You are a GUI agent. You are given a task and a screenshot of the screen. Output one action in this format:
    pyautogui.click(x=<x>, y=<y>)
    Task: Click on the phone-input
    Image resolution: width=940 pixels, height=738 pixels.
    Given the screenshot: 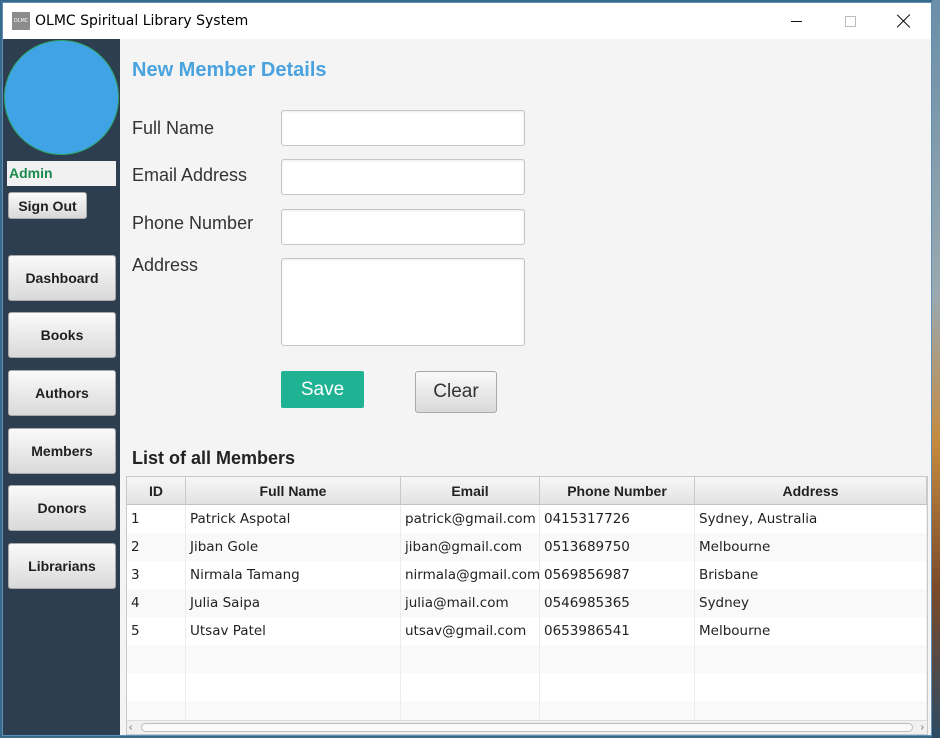 What is the action you would take?
    pyautogui.click(x=403, y=227)
    